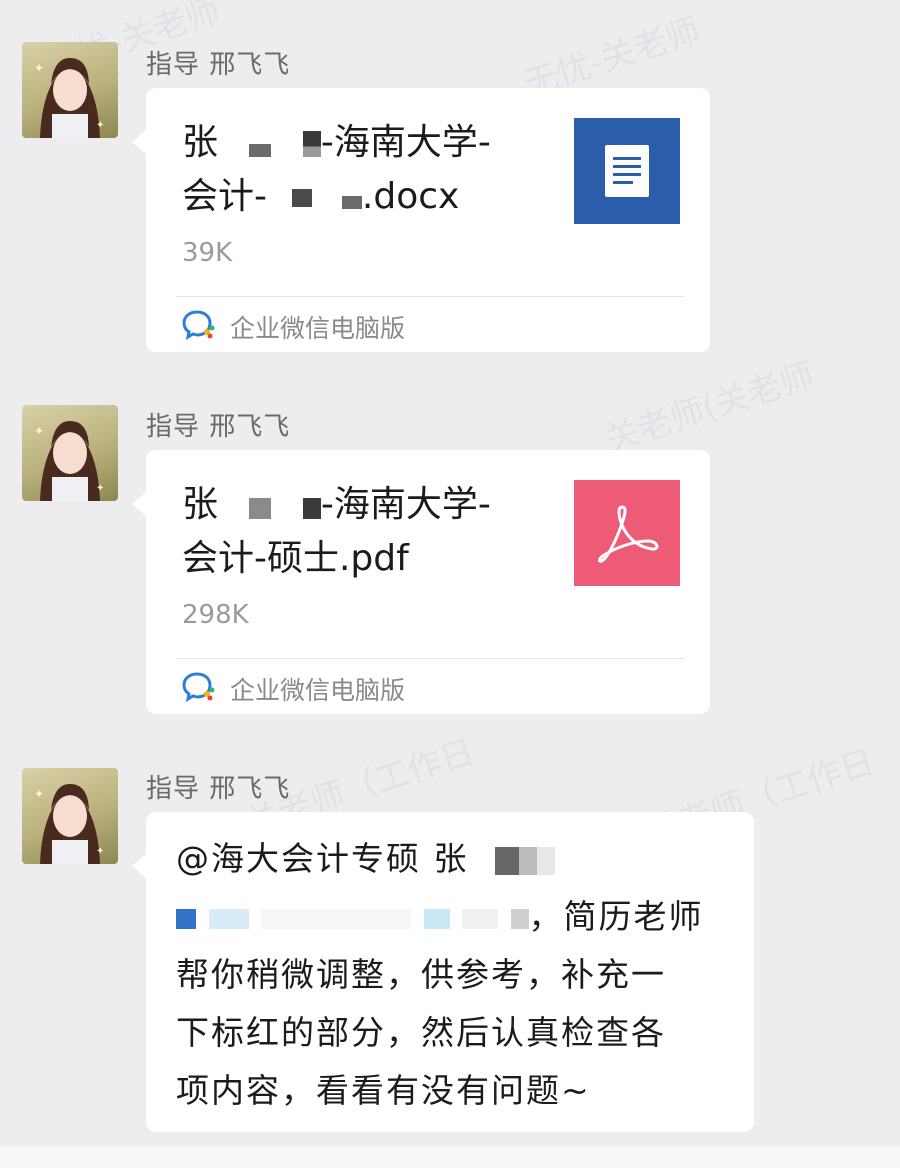 Image resolution: width=900 pixels, height=1168 pixels. I want to click on file-name: 张 -海南大学- 会计-硕士.pdf, so click(362, 532).